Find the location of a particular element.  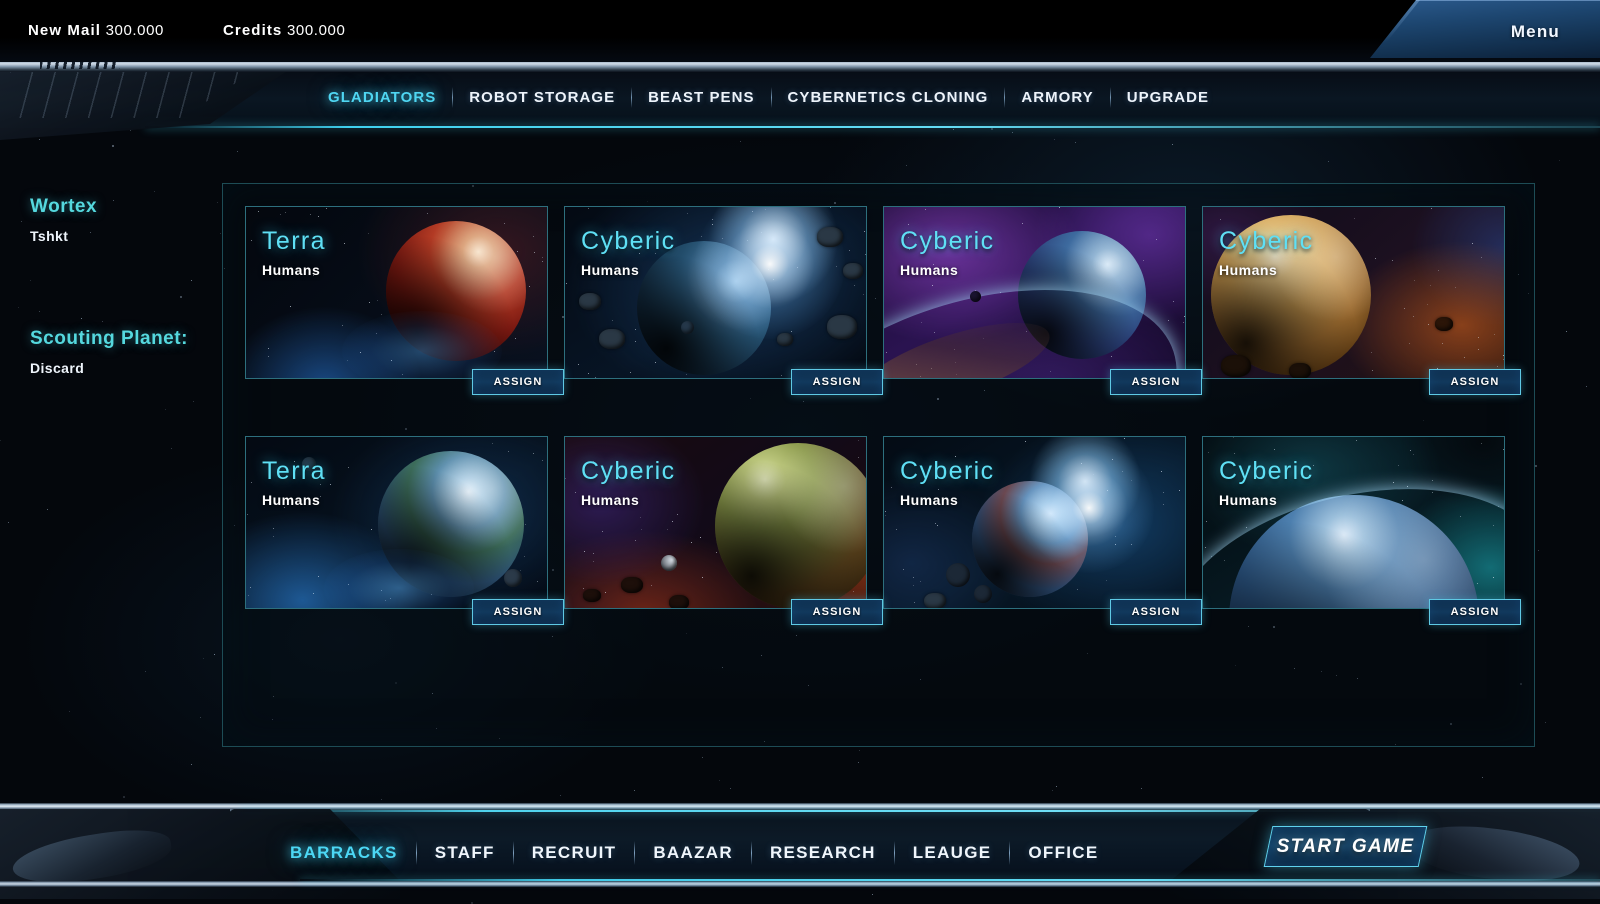

bottom-top-rail is located at coordinates (800, 806).